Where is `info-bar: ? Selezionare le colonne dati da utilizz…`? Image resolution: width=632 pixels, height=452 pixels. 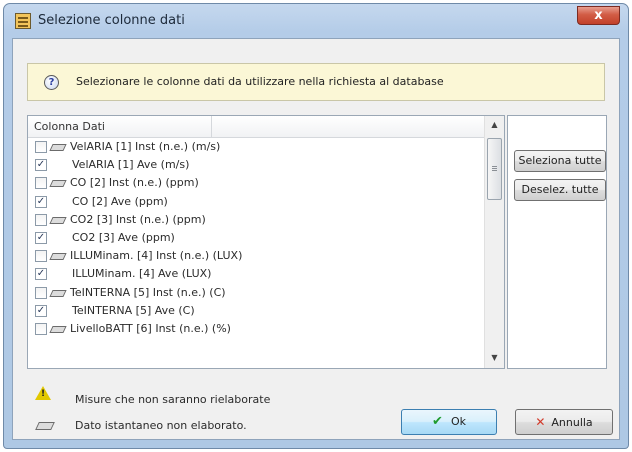 info-bar: ? Selezionare le colonne dati da utilizz… is located at coordinates (316, 82).